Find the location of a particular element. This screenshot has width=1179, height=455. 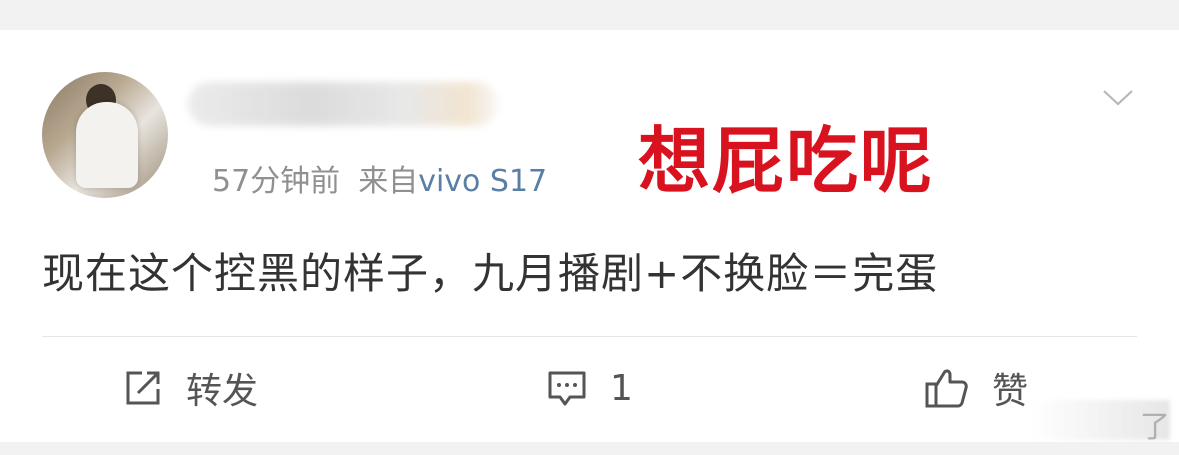

comment-button: 1 is located at coordinates (589, 388).